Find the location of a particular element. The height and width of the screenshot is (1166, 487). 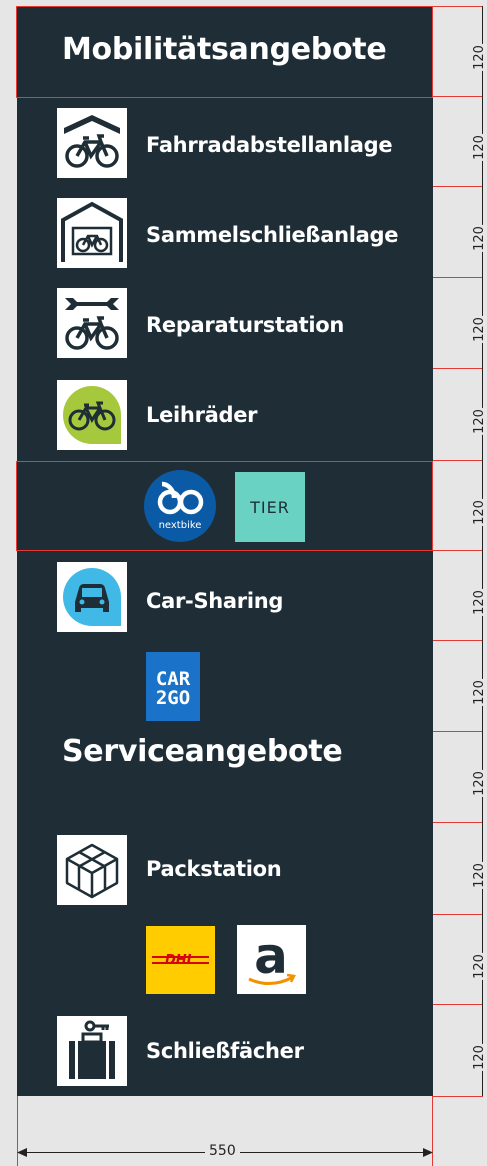

logo-row-frame is located at coordinates (224, 506).